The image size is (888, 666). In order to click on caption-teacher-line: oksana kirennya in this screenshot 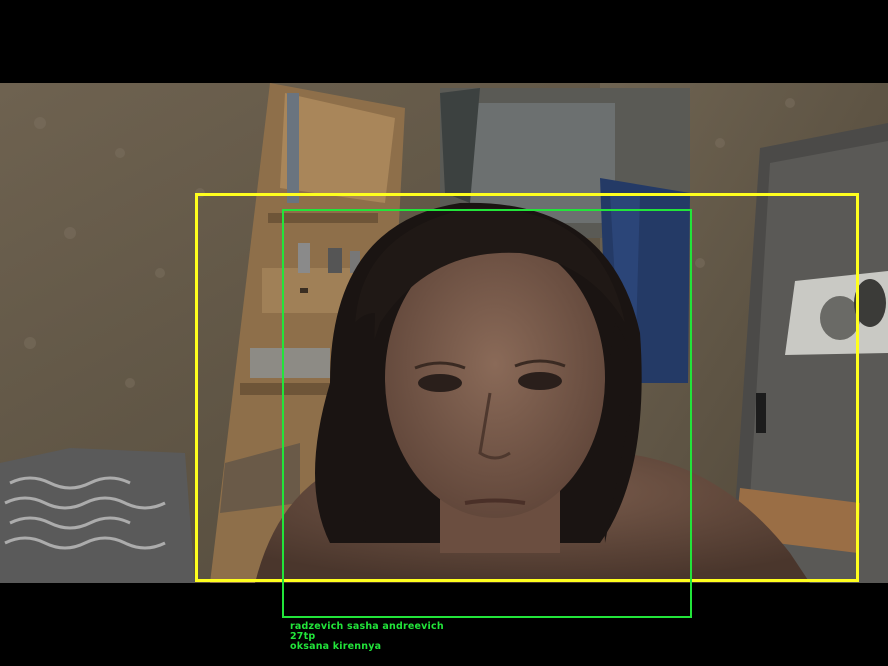, I will do `click(336, 646)`.